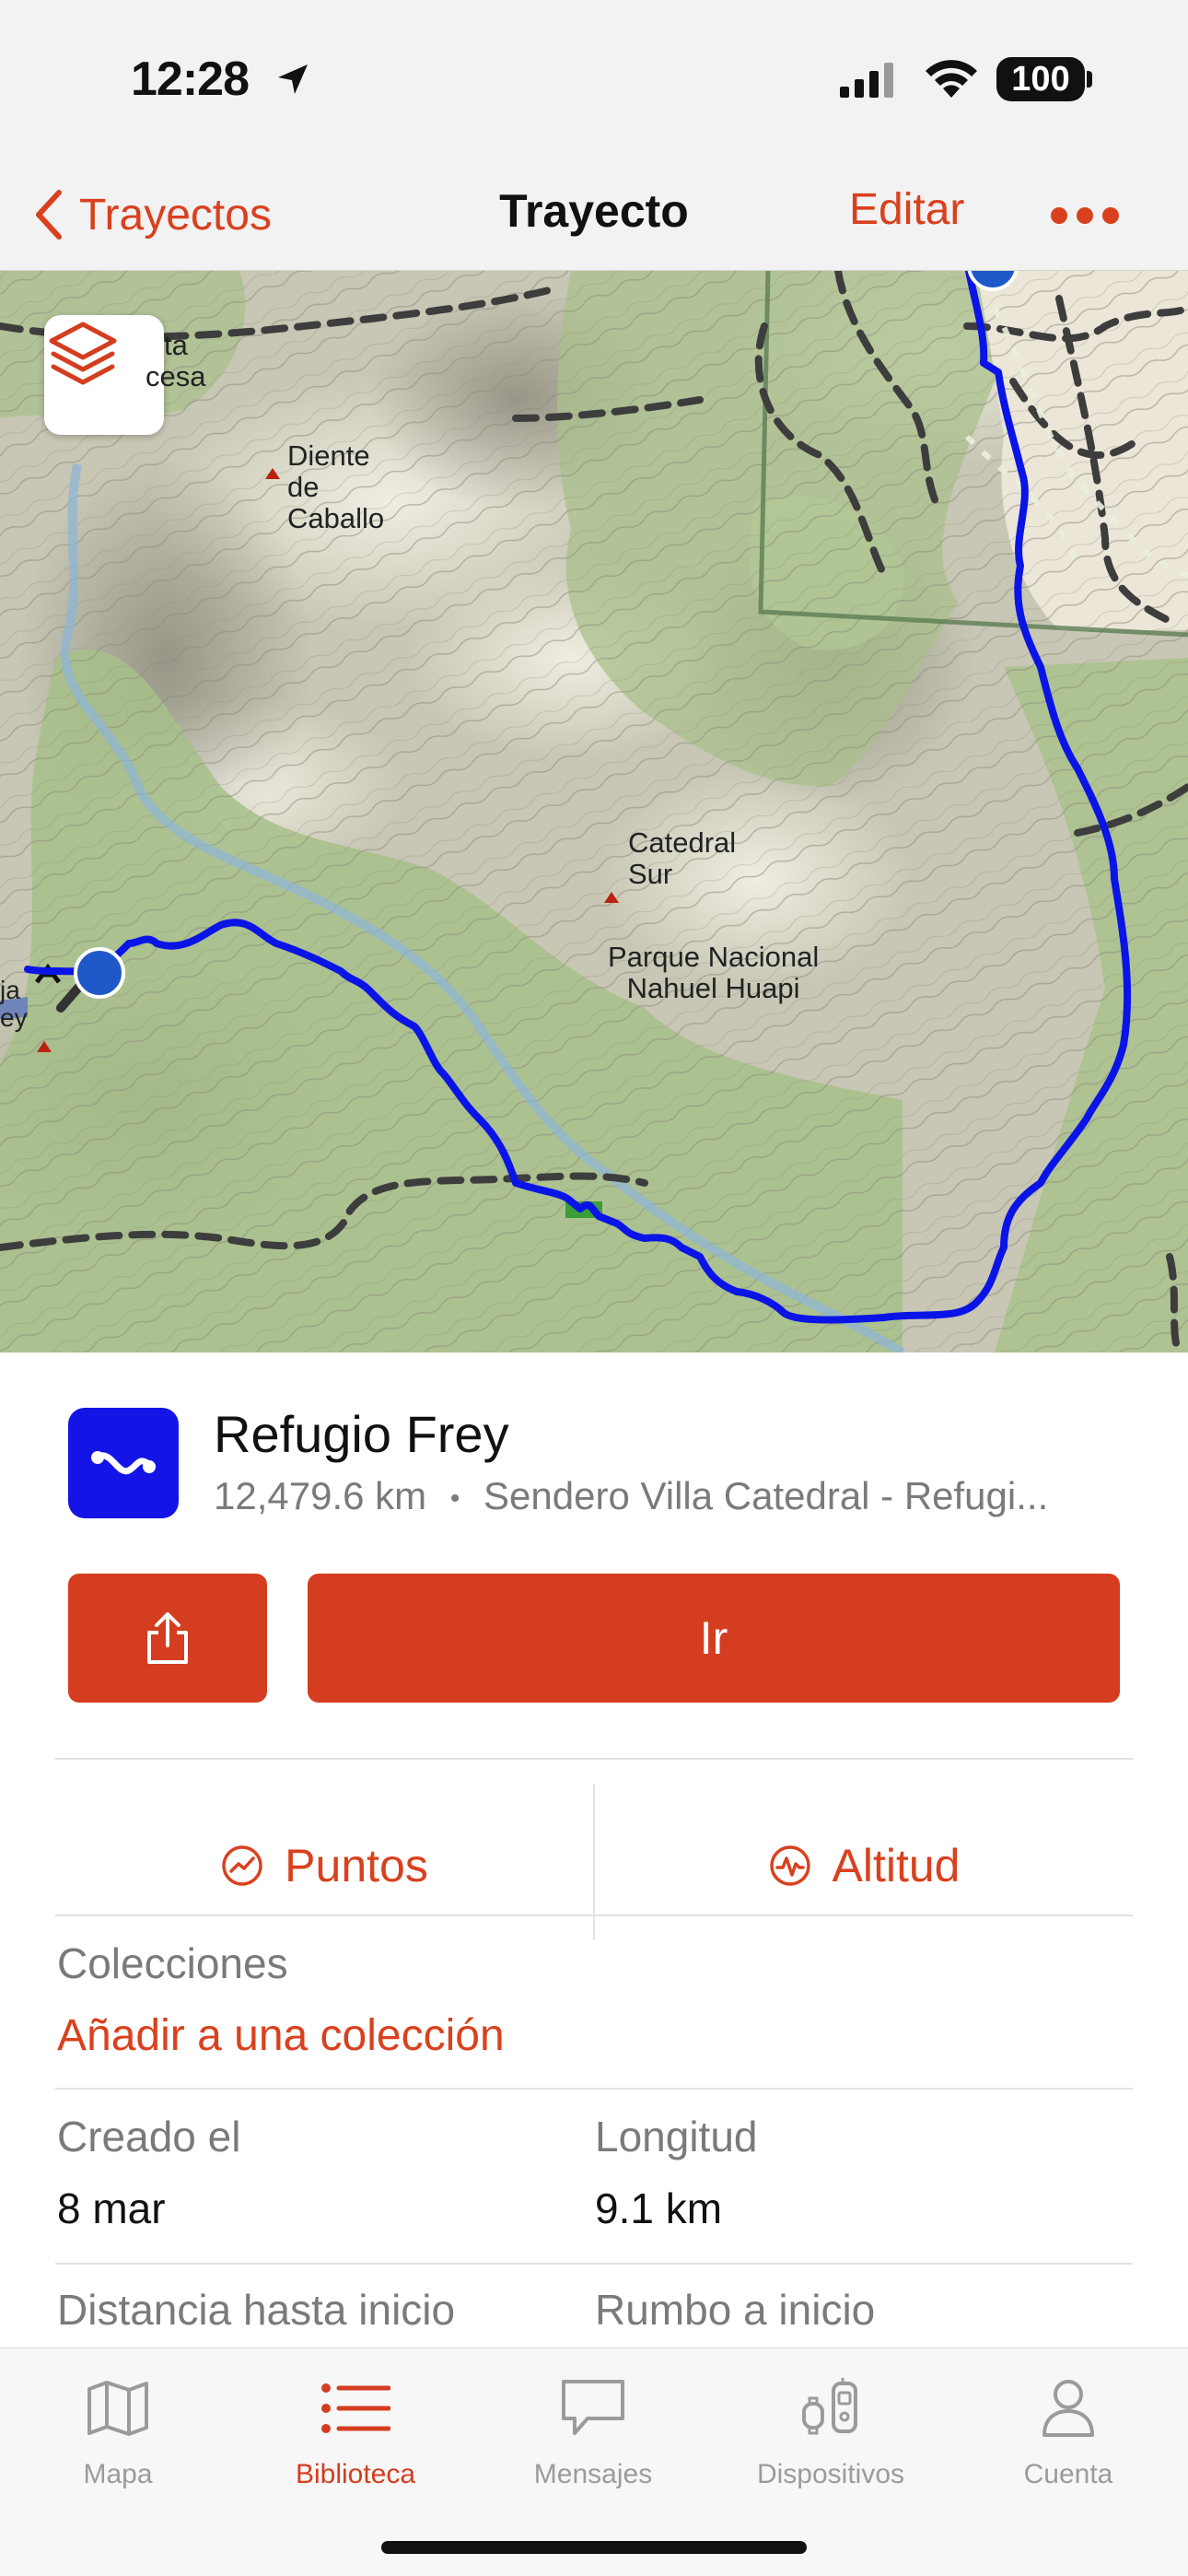  I want to click on navigation-bar: Trayectos Trayecto Editar, so click(594, 214).